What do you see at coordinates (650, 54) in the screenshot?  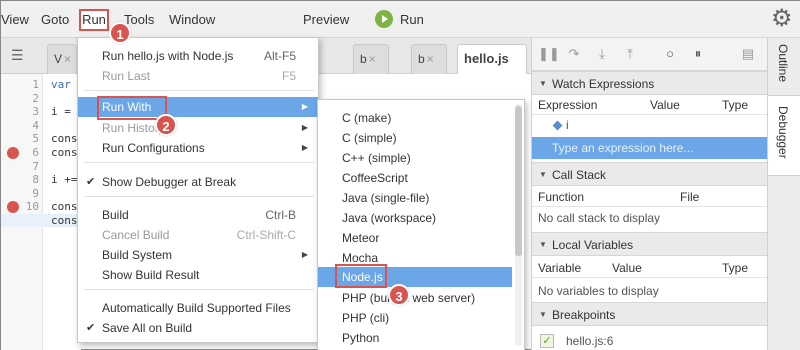 I see `debugger-toolbar: ❚❚ ↷ ⤓ ⤒ ○ ⏸ ▤` at bounding box center [650, 54].